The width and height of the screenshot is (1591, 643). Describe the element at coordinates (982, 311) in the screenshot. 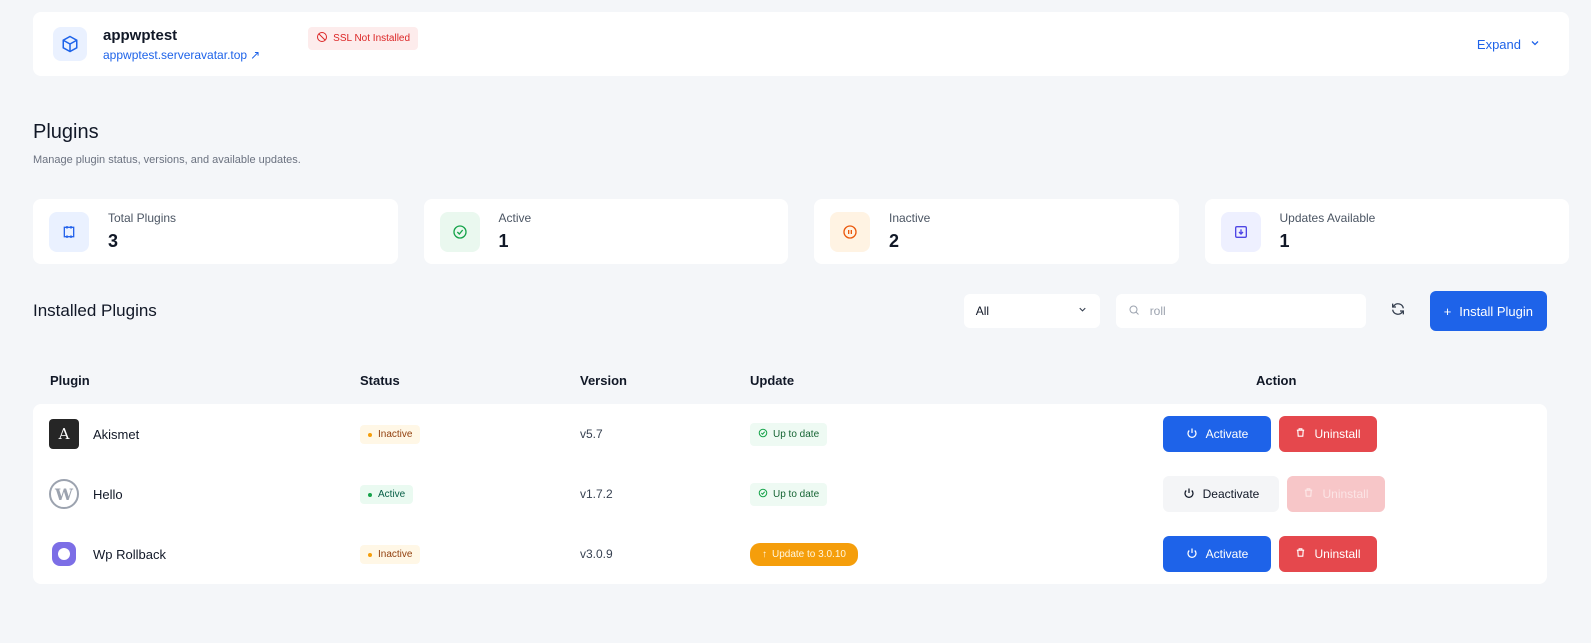

I see `filter-value: All` at that location.